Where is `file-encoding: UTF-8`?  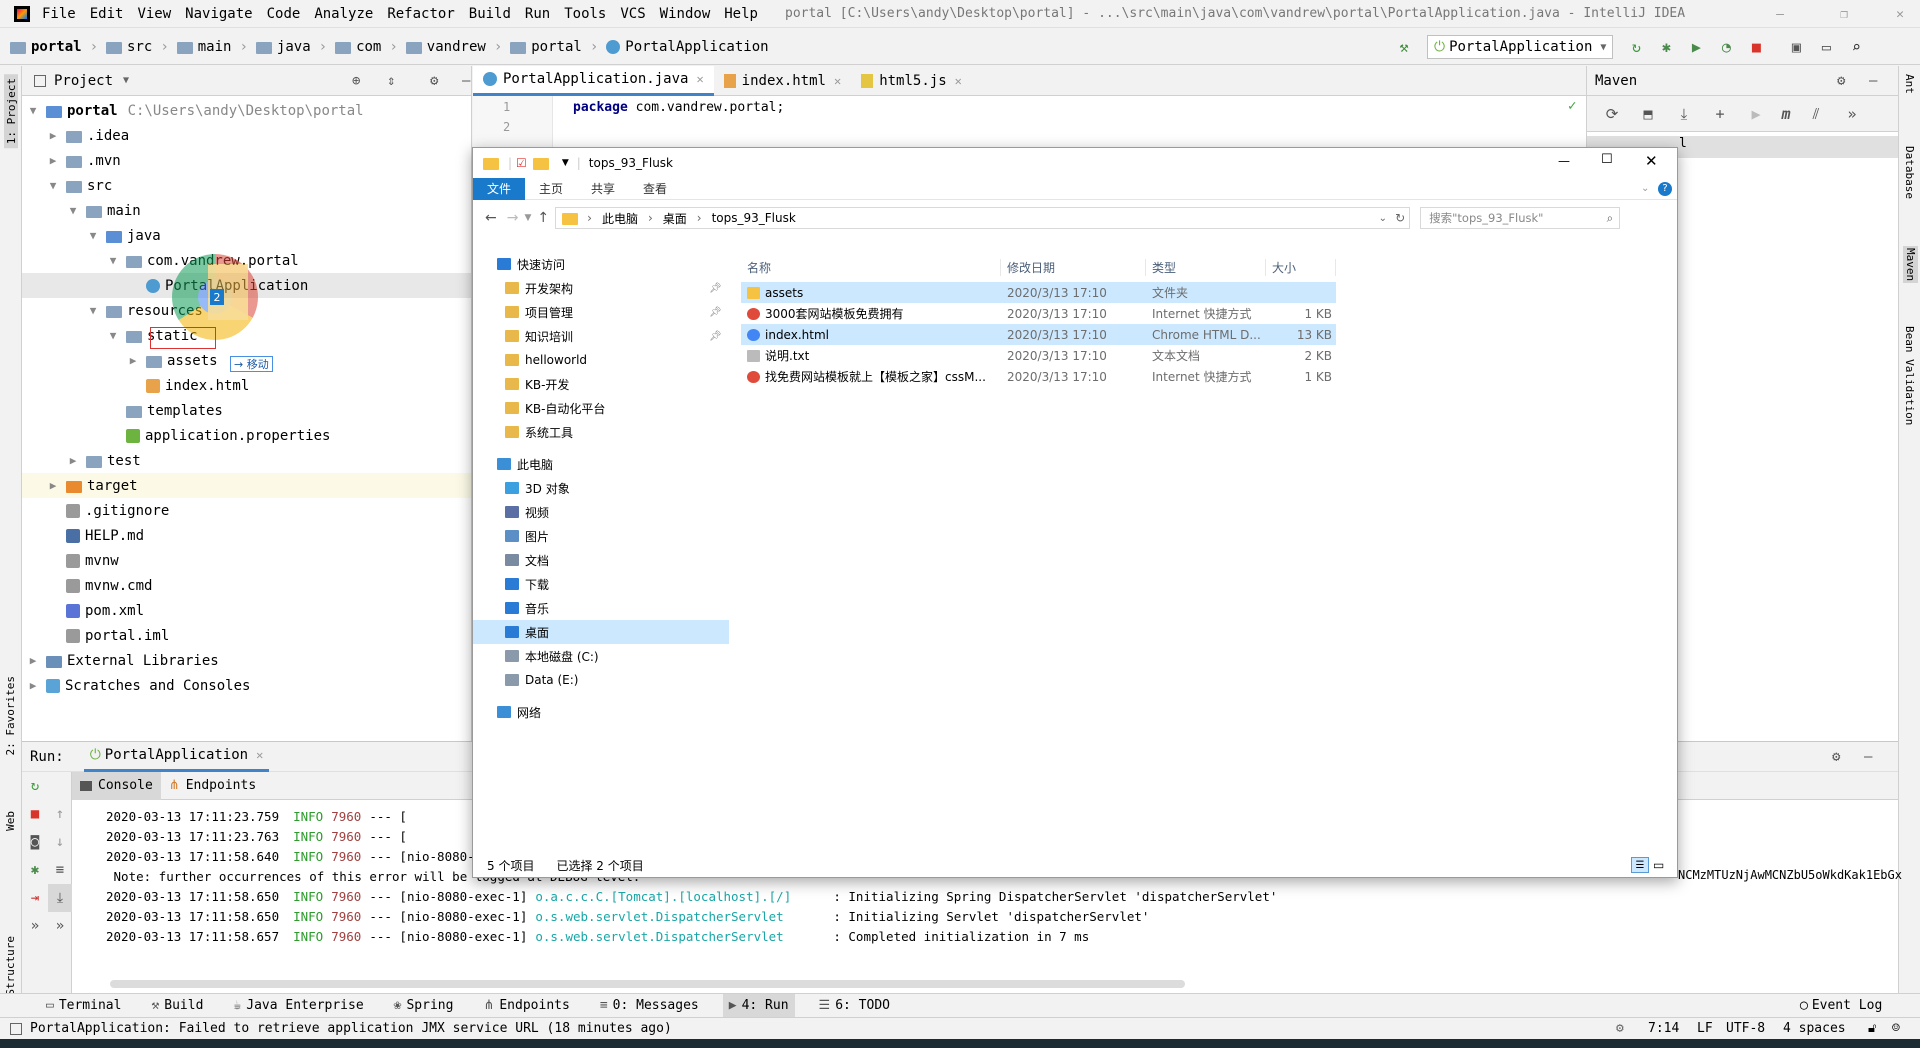
file-encoding: UTF-8 is located at coordinates (1745, 1028).